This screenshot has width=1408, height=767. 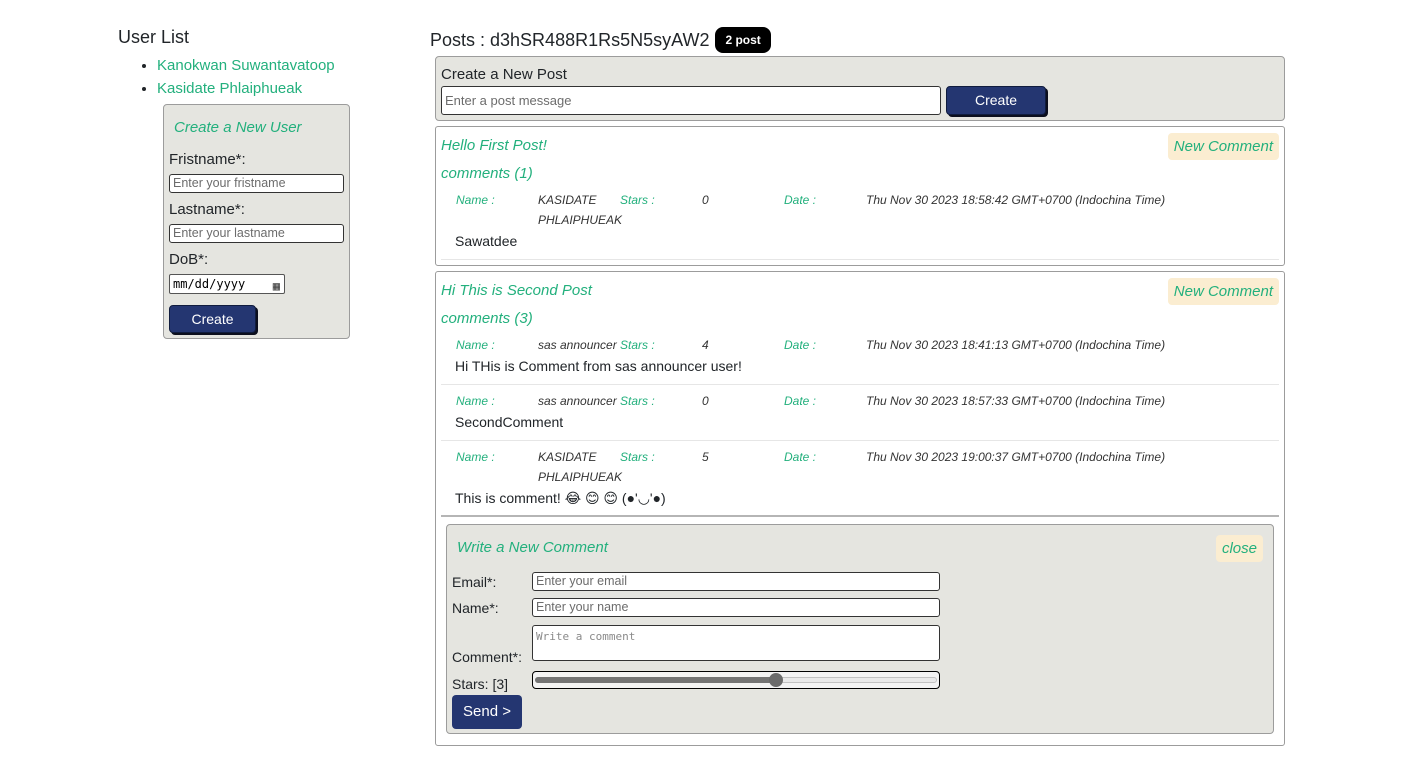 I want to click on lastname-label: Lastname*:, so click(x=207, y=209).